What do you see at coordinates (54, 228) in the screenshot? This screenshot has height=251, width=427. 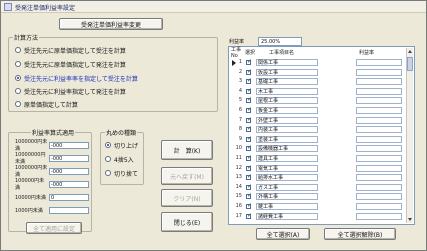 I see `apply-all-button: 全て適用に設定` at bounding box center [54, 228].